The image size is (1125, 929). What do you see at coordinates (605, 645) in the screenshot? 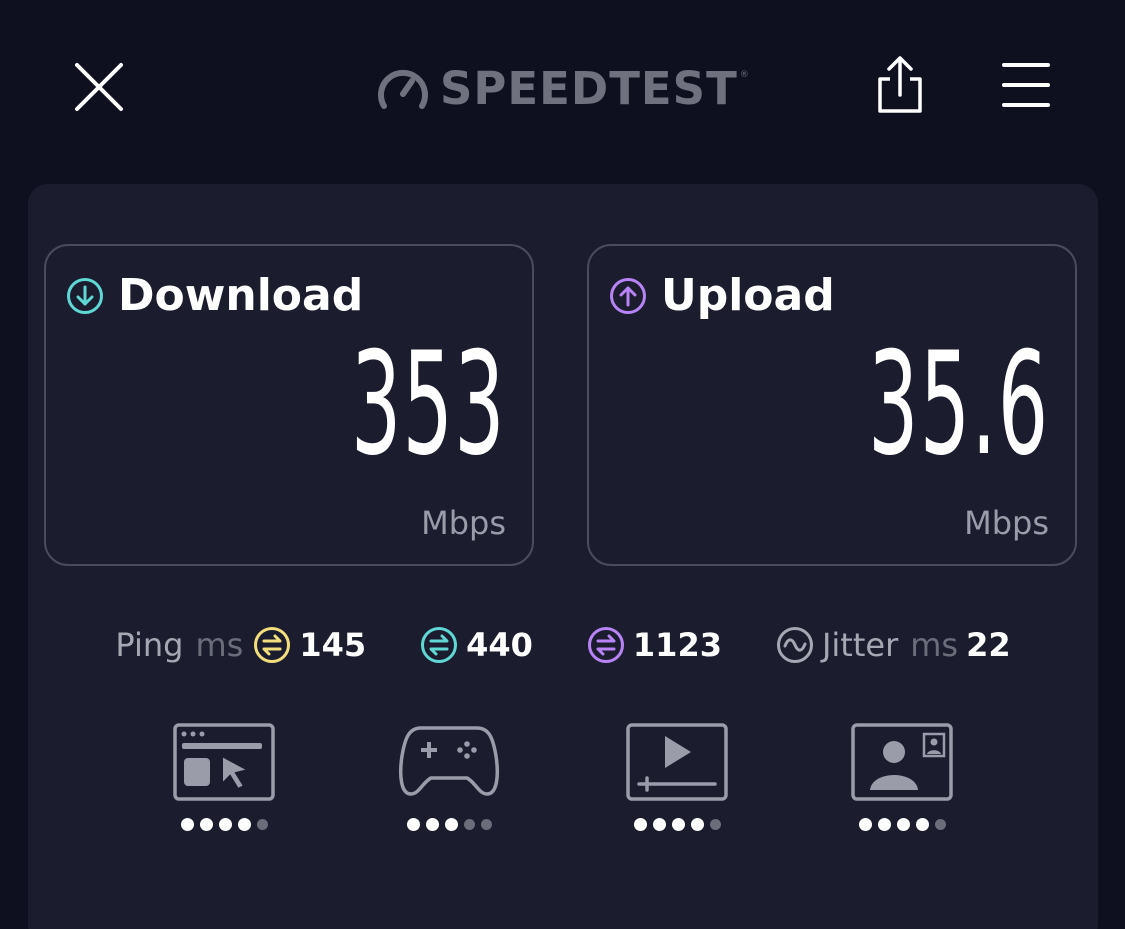
I see `ping-upload-icon` at bounding box center [605, 645].